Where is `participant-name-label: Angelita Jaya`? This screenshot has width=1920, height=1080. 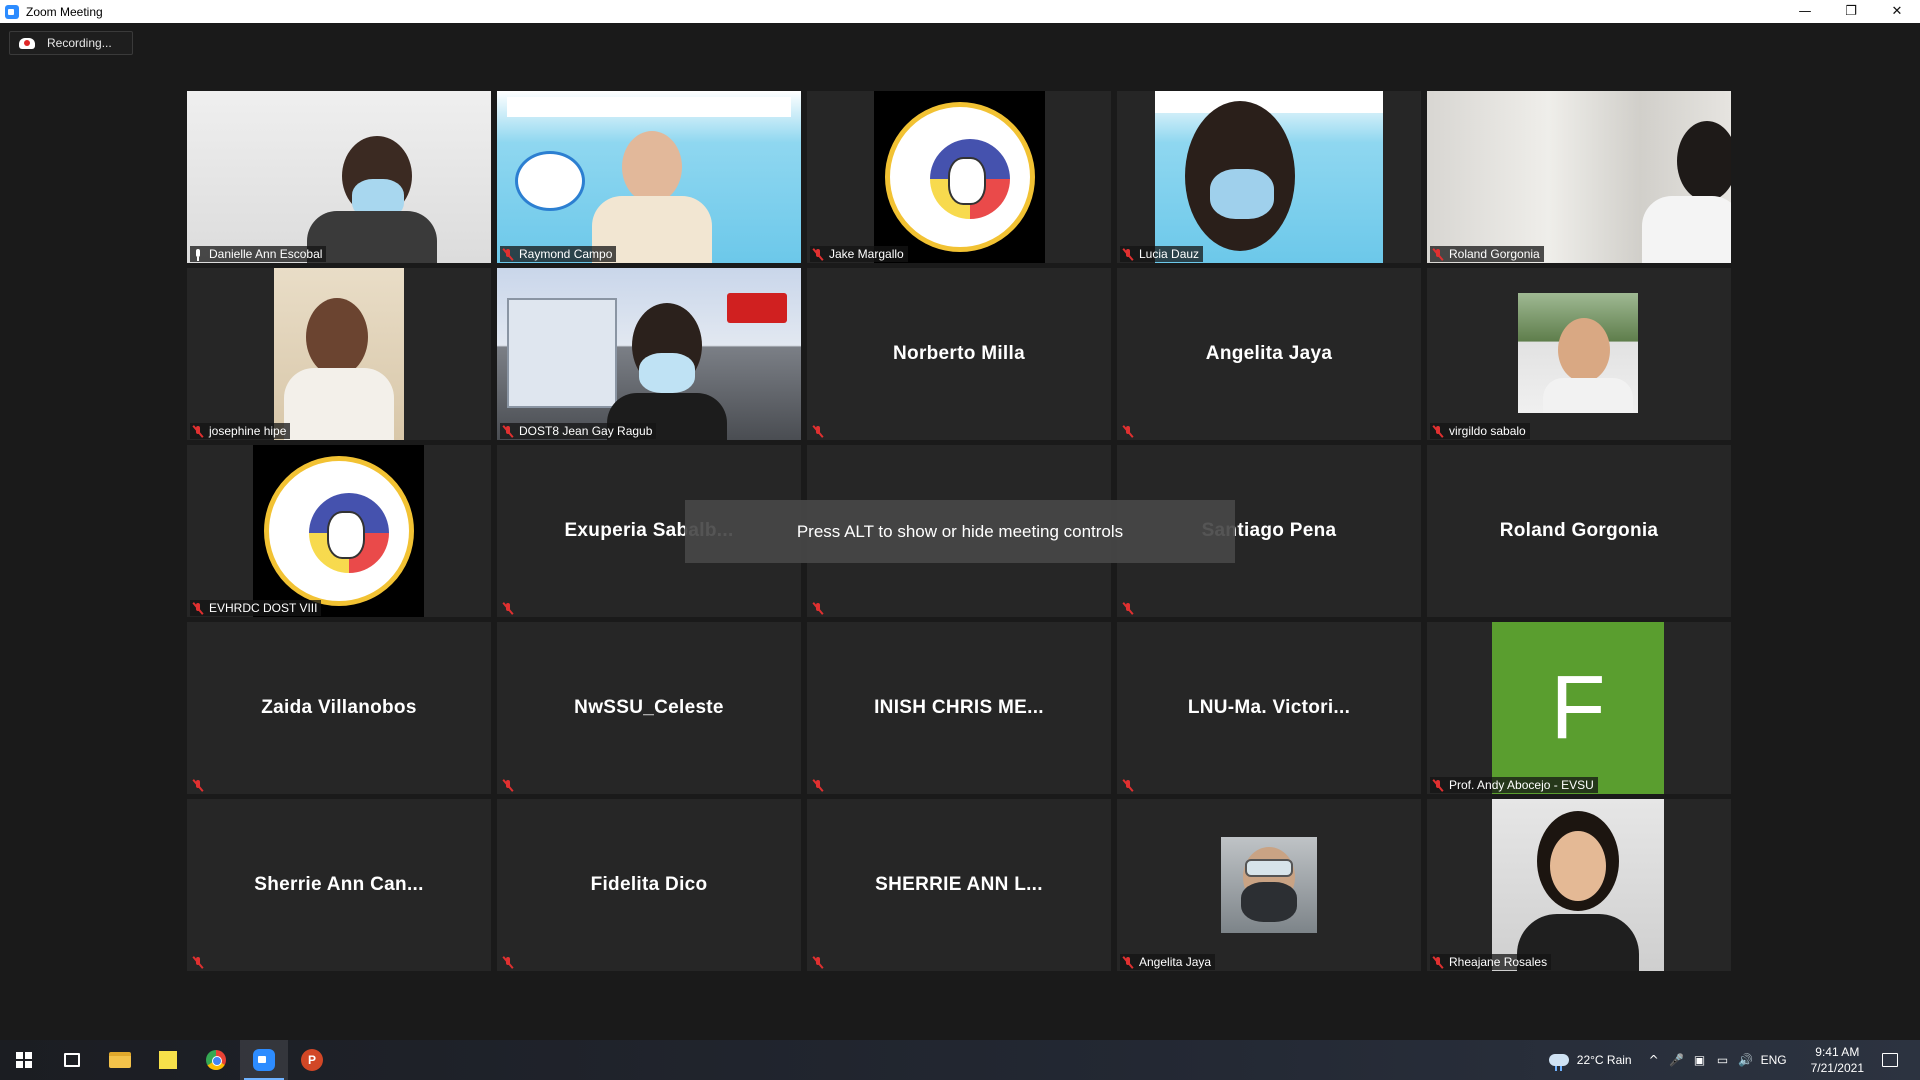 participant-name-label: Angelita Jaya is located at coordinates (1168, 962).